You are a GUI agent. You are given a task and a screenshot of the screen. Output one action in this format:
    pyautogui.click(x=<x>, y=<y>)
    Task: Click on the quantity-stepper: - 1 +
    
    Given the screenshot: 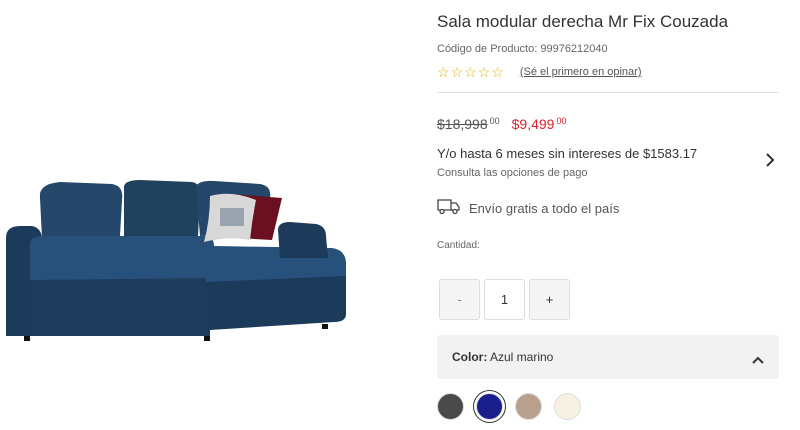 What is the action you would take?
    pyautogui.click(x=504, y=299)
    